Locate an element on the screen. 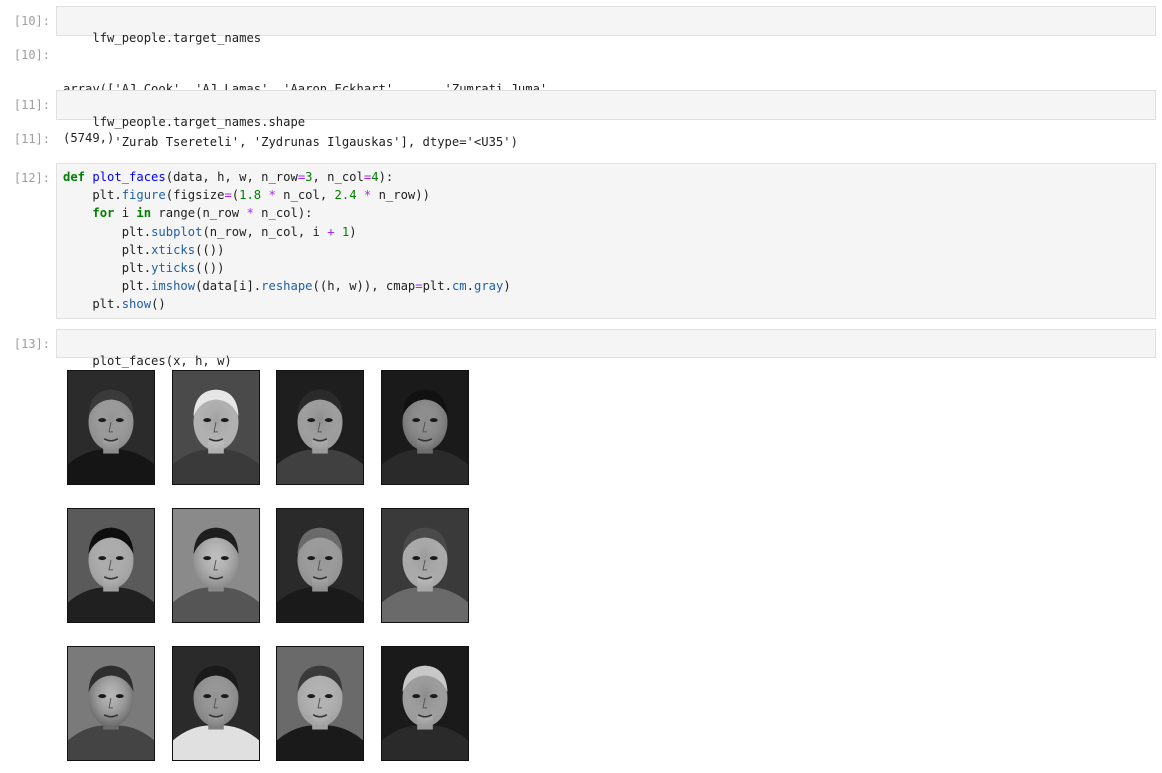 The height and width of the screenshot is (773, 1162). input-prompt: [11]: is located at coordinates (31, 105).